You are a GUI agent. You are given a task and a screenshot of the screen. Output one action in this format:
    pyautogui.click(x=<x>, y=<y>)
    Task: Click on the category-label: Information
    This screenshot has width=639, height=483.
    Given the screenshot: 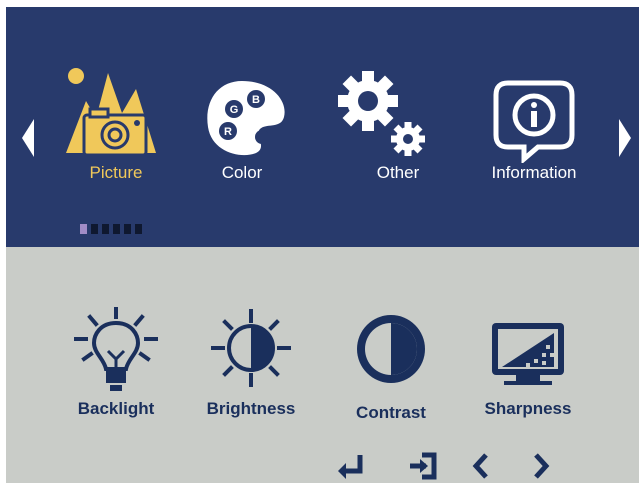 What is the action you would take?
    pyautogui.click(x=534, y=172)
    